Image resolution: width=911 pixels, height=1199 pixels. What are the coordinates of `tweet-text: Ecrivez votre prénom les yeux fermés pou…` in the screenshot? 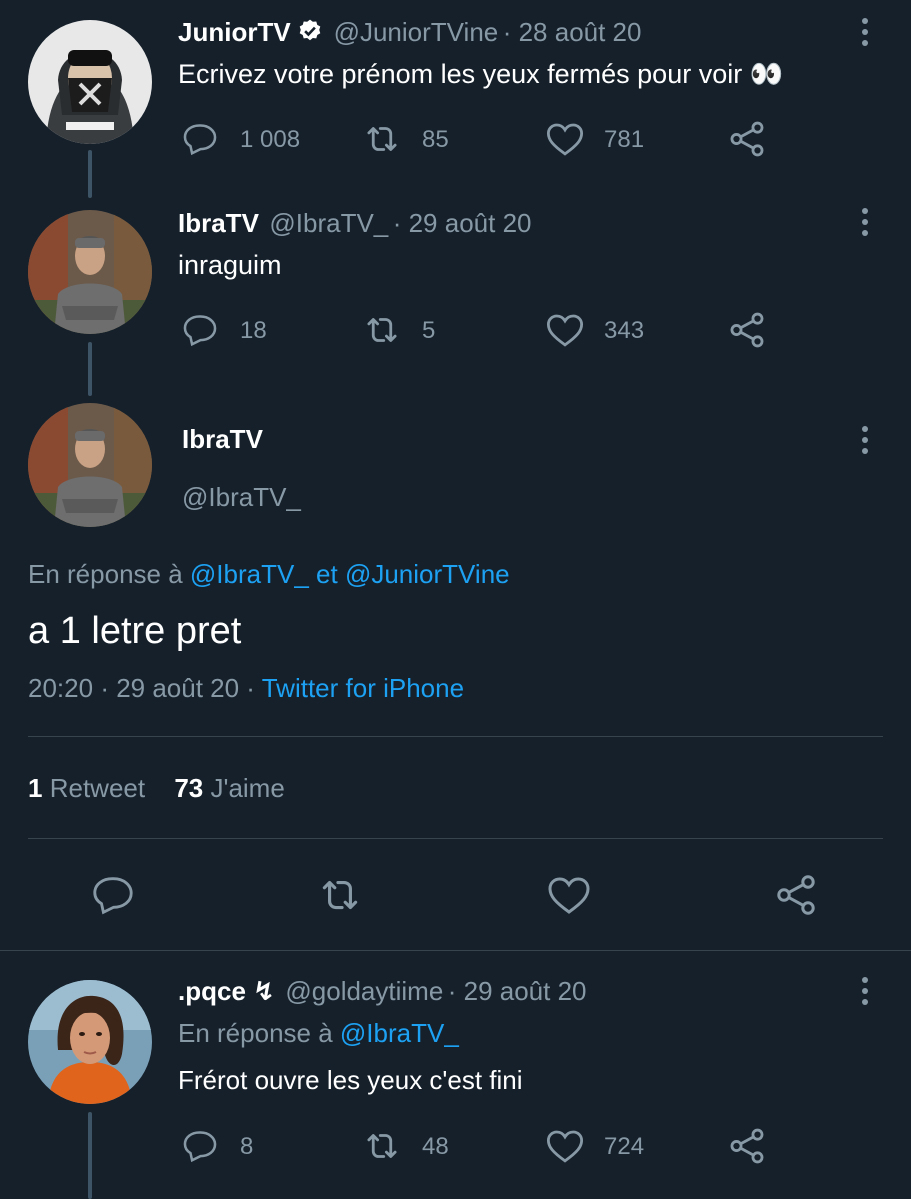 It's located at (481, 74).